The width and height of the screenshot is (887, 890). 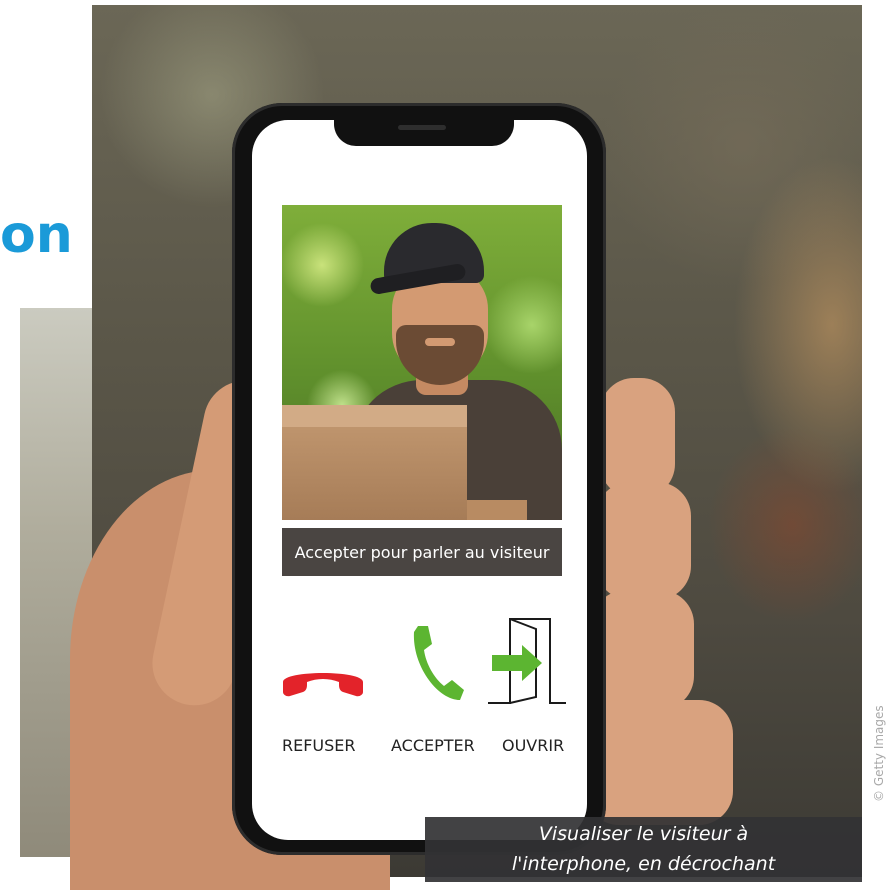 I want to click on accept-button, so click(x=437, y=663).